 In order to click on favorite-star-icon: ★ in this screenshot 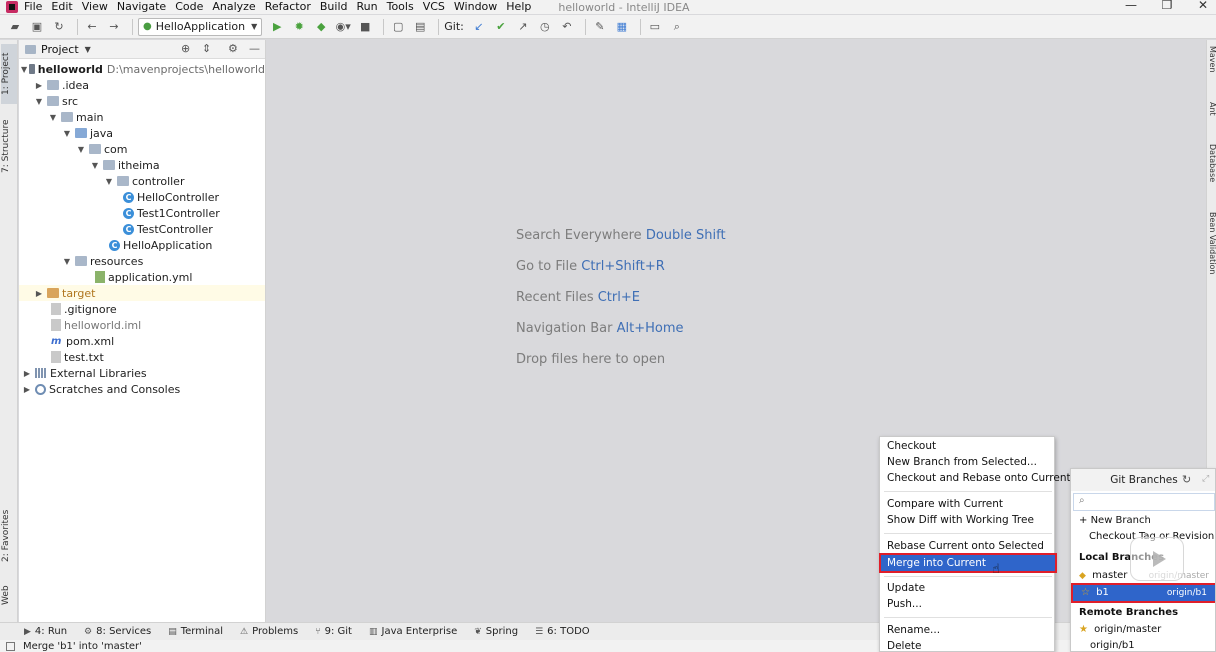, I will do `click(1083, 629)`.